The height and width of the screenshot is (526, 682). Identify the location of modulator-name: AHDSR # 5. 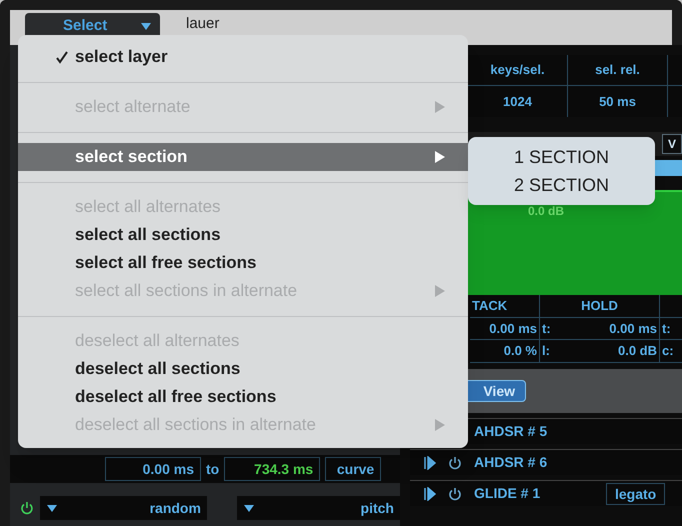
(511, 431).